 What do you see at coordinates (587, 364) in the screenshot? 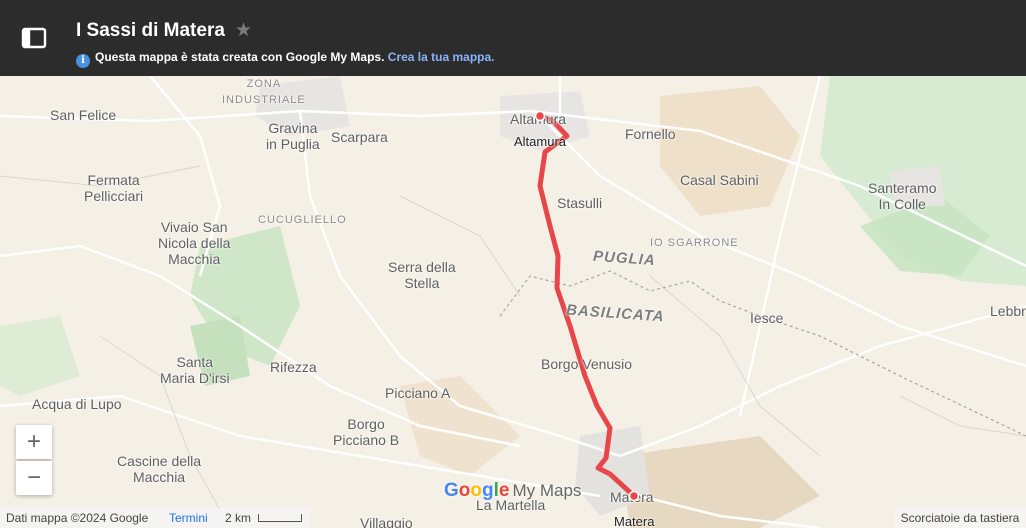
I see `label-borgo-venusio: Borgo Venusio` at bounding box center [587, 364].